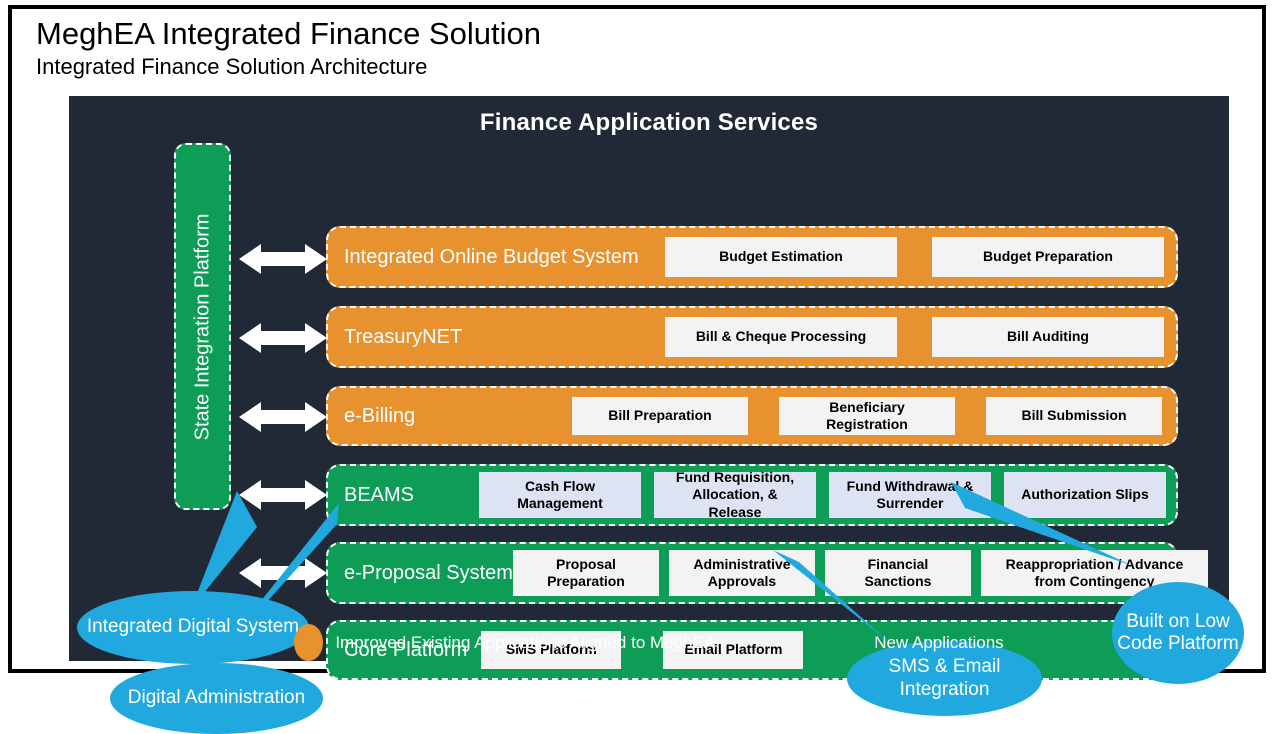  What do you see at coordinates (1048, 337) in the screenshot?
I see `service-chip: Bill Auditing` at bounding box center [1048, 337].